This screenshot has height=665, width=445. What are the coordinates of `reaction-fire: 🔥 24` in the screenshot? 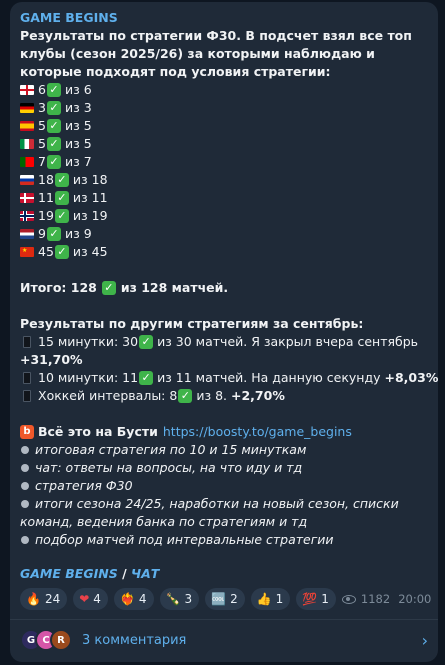 It's located at (44, 599).